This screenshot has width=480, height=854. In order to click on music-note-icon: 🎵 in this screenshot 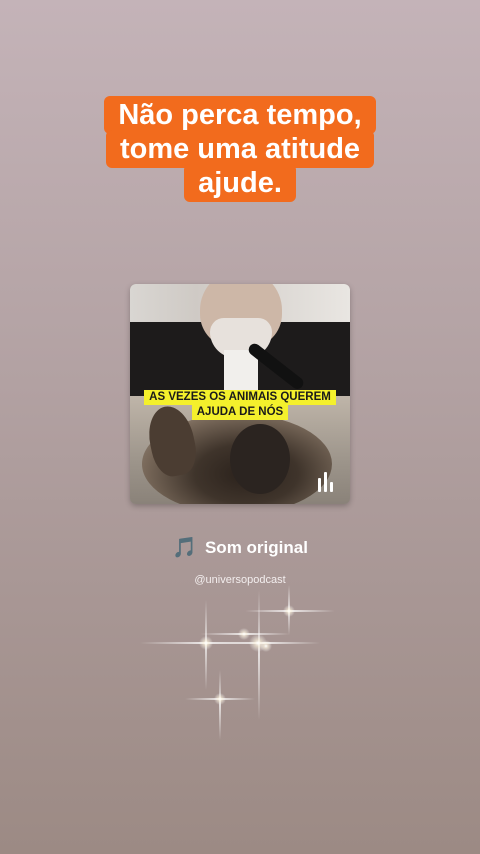, I will do `click(184, 548)`.